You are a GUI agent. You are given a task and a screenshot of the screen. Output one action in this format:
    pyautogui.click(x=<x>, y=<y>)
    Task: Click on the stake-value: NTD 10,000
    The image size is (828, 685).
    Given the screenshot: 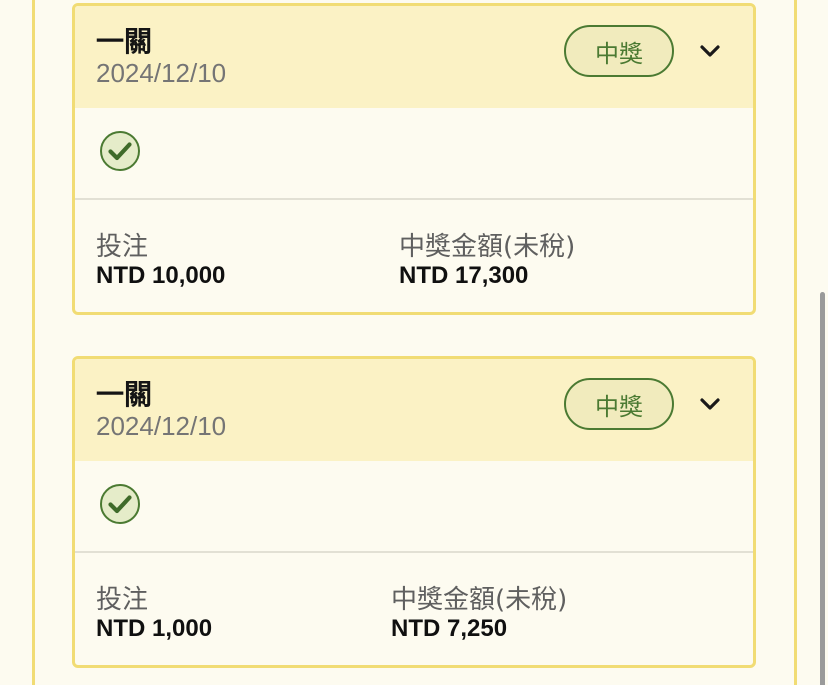 What is the action you would take?
    pyautogui.click(x=161, y=275)
    